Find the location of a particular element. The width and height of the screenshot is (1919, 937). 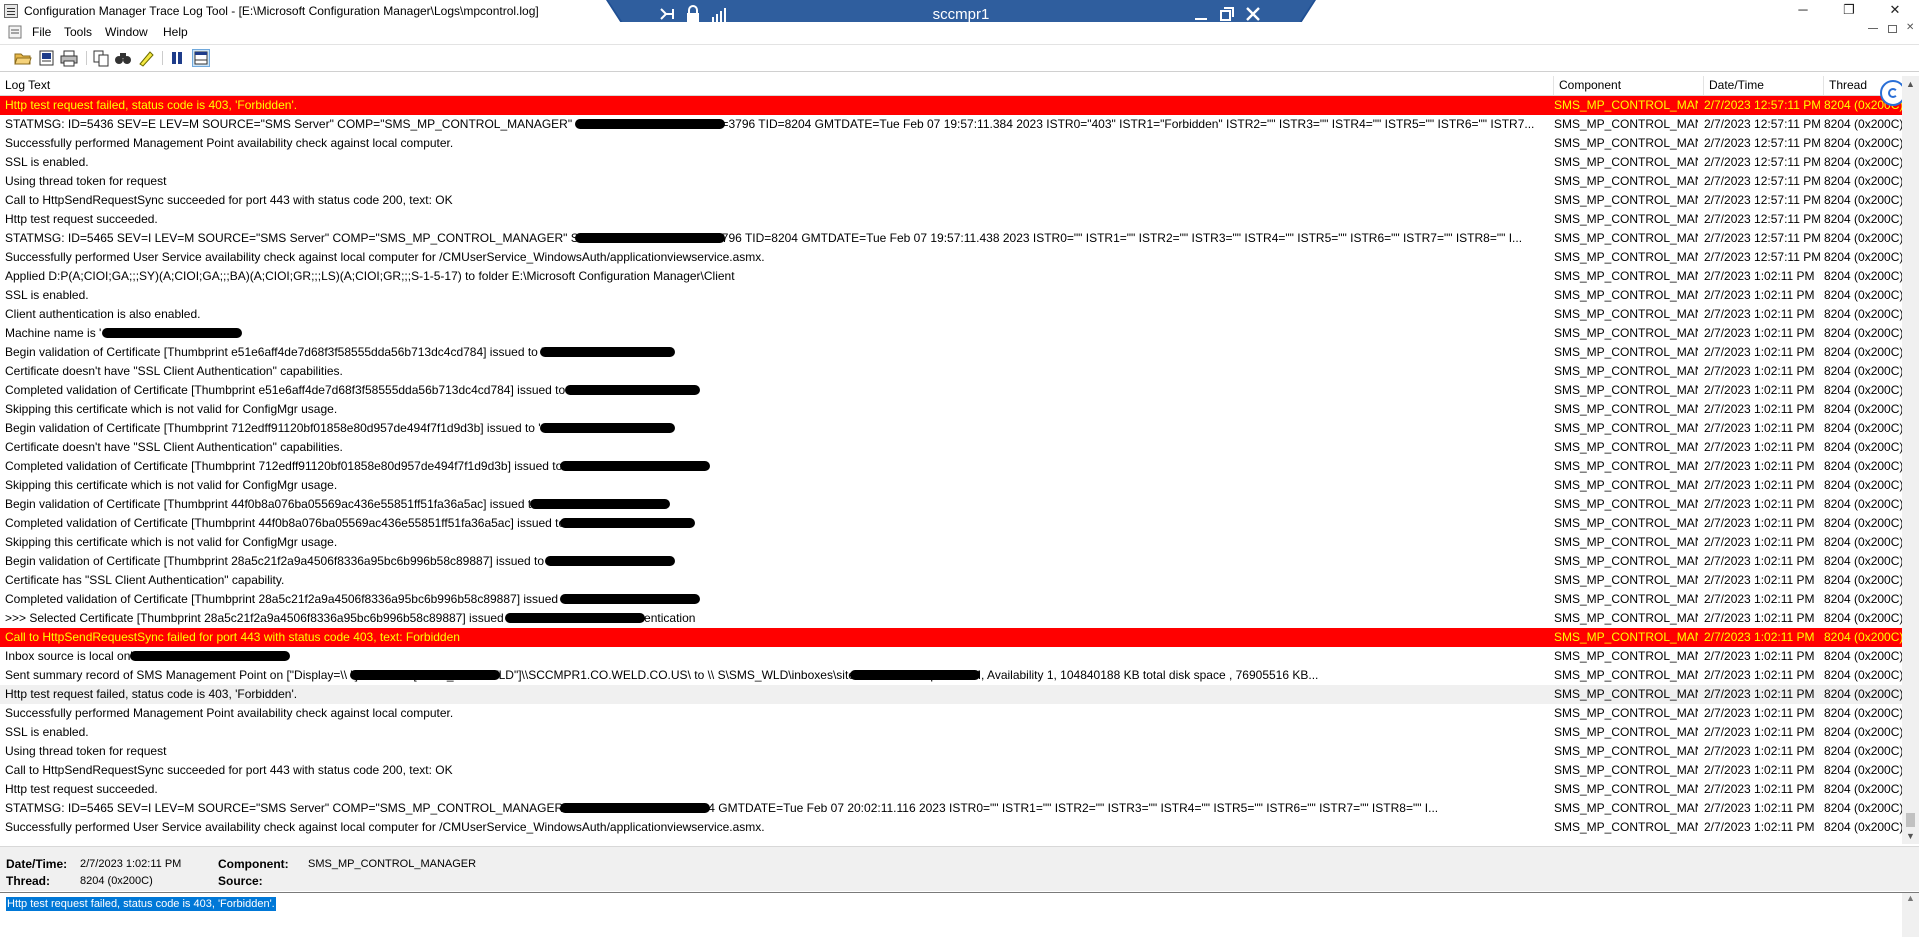

mdi-restore-icon is located at coordinates (1892, 29).